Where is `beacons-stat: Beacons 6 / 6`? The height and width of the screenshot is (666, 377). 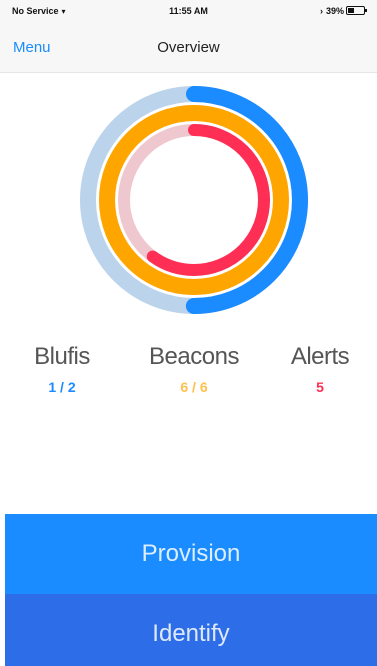
beacons-stat: Beacons 6 / 6 is located at coordinates (194, 369).